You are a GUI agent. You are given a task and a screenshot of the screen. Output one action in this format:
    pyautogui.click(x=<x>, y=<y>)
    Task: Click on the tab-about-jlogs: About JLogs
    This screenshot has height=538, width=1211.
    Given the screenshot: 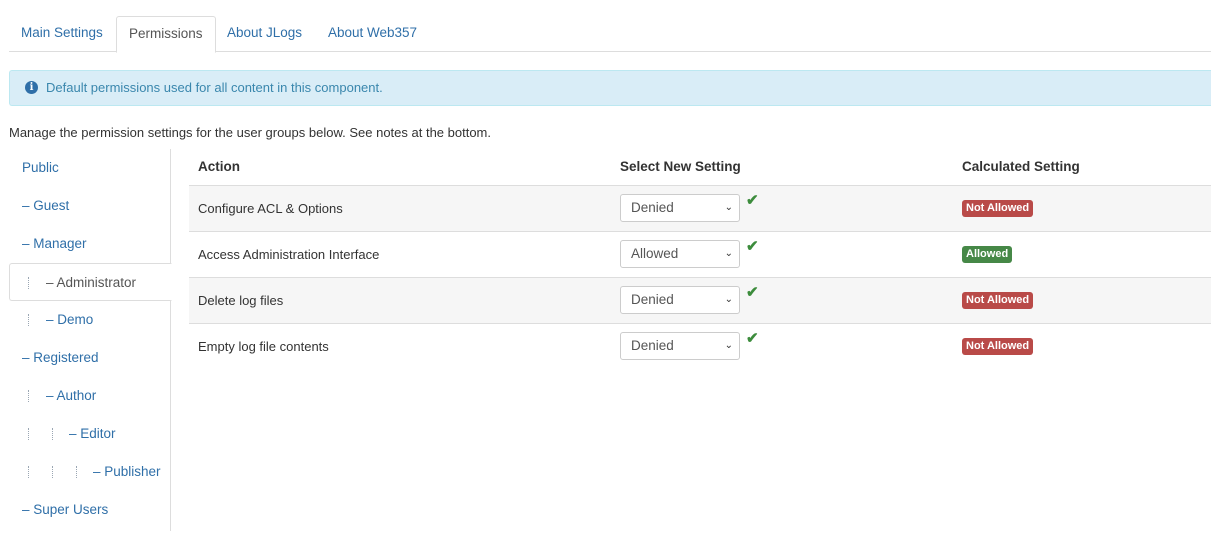 What is the action you would take?
    pyautogui.click(x=264, y=34)
    